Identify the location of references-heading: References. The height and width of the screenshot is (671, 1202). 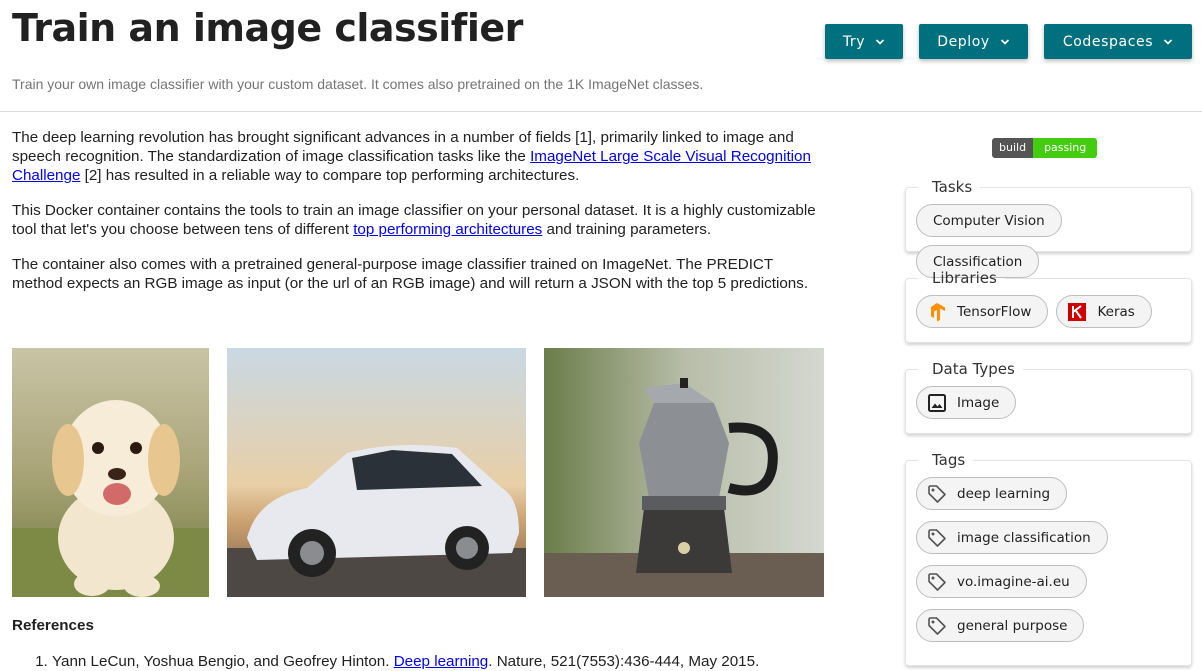
(53, 625).